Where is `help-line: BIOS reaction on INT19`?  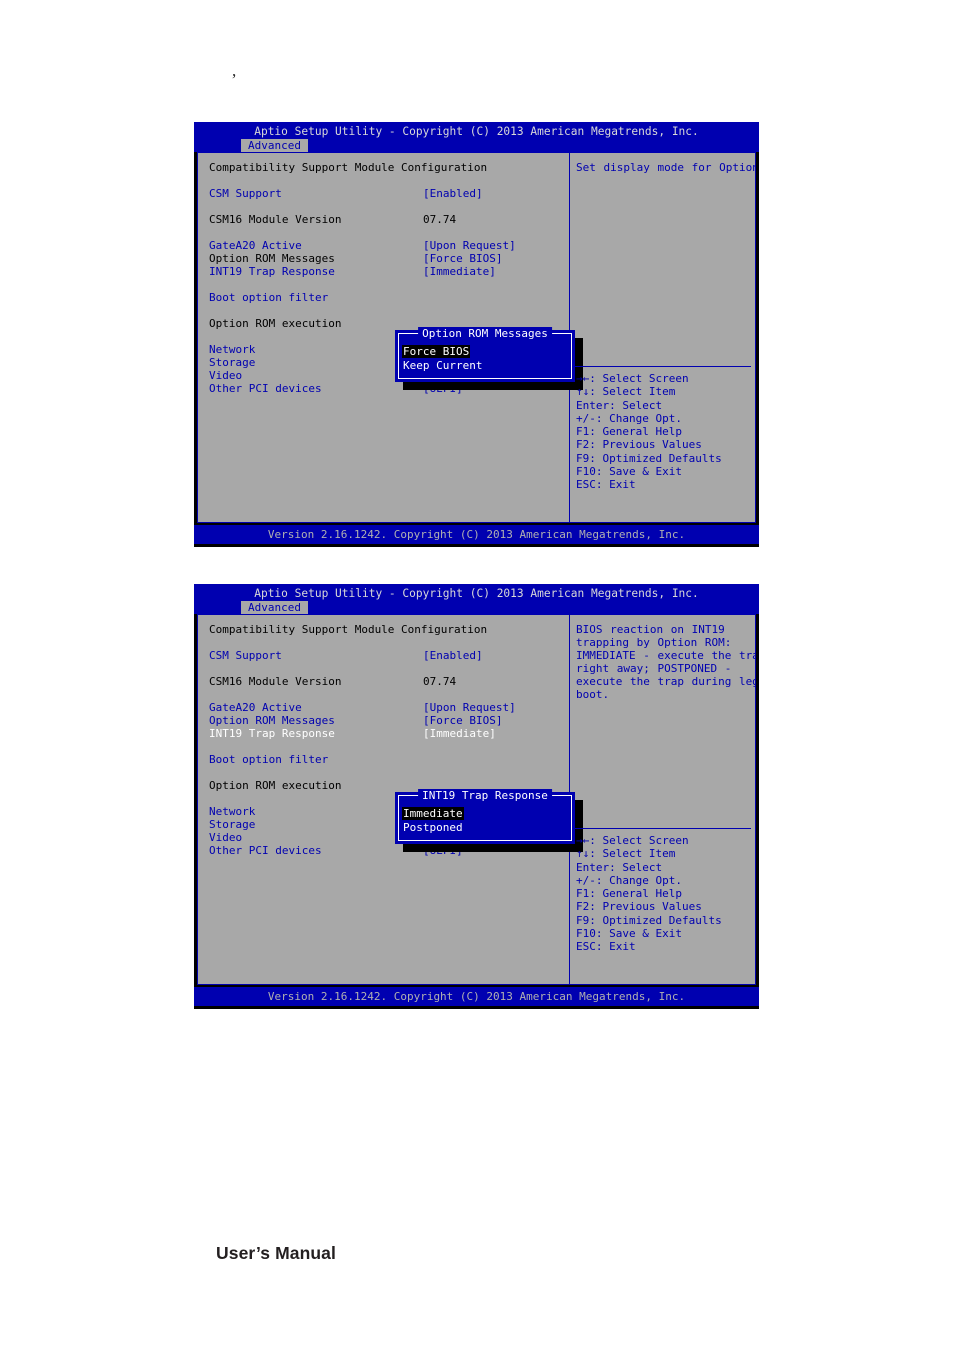
help-line: BIOS reaction on INT19 is located at coordinates (650, 629).